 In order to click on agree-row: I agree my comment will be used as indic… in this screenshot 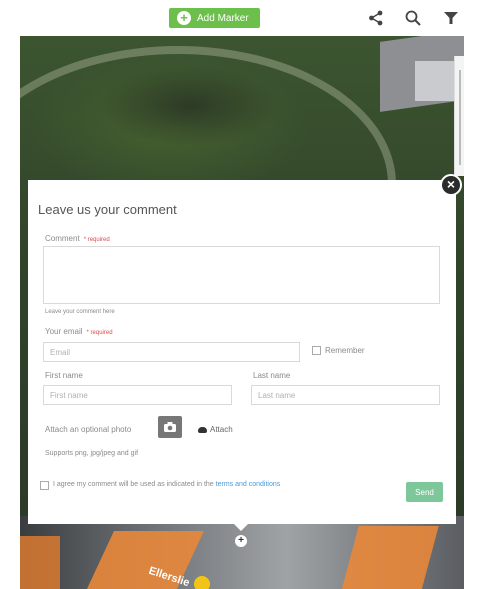, I will do `click(190, 485)`.